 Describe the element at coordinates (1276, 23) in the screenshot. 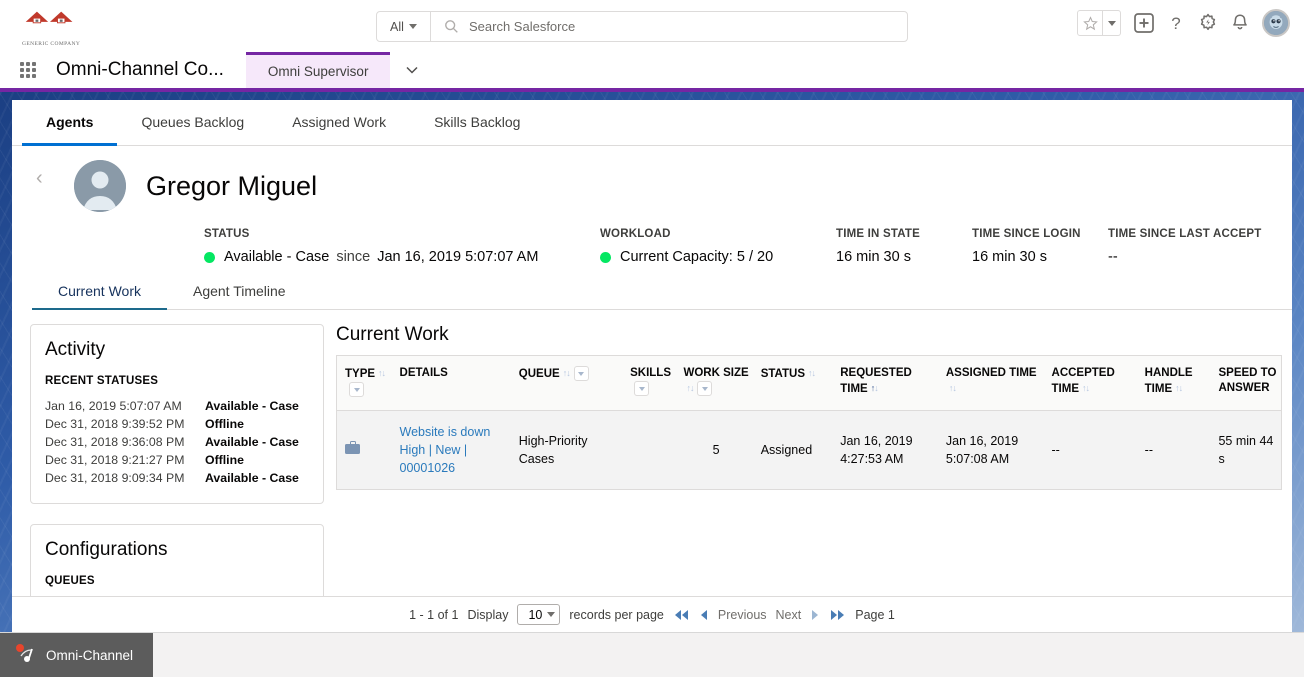

I see `user-avatar` at that location.